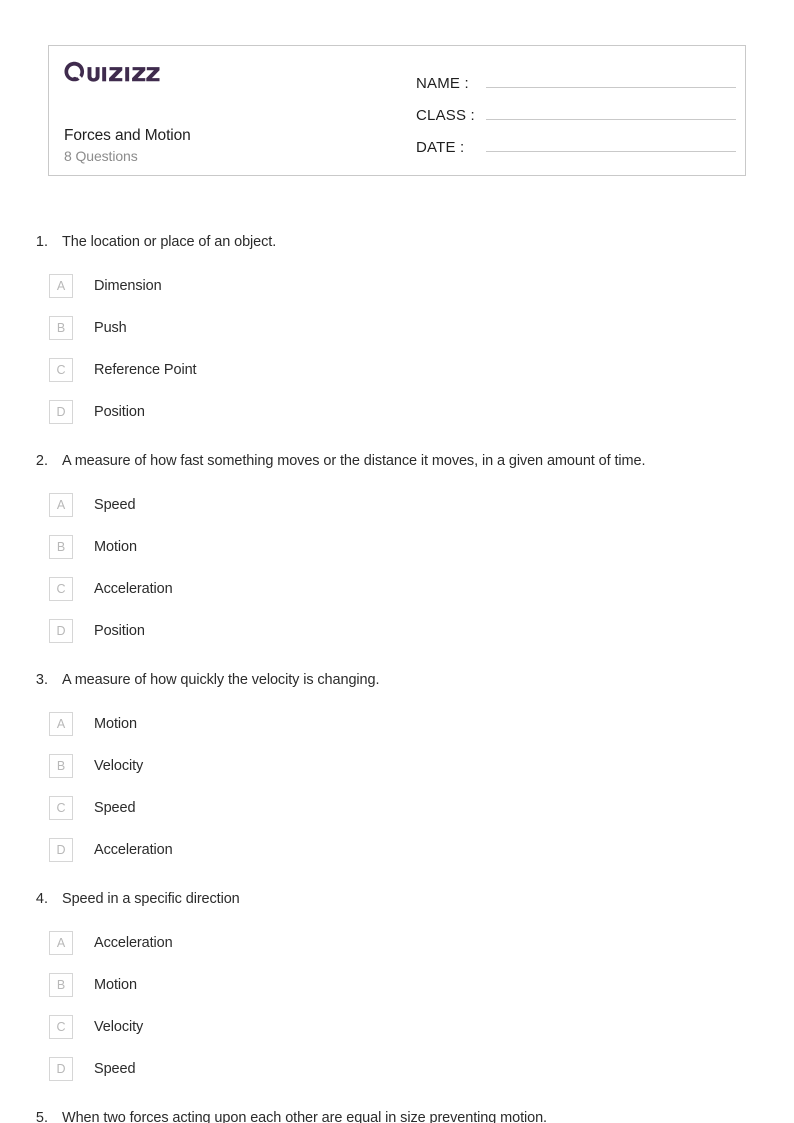 The width and height of the screenshot is (794, 1123). I want to click on option-text: Dimension, so click(128, 286).